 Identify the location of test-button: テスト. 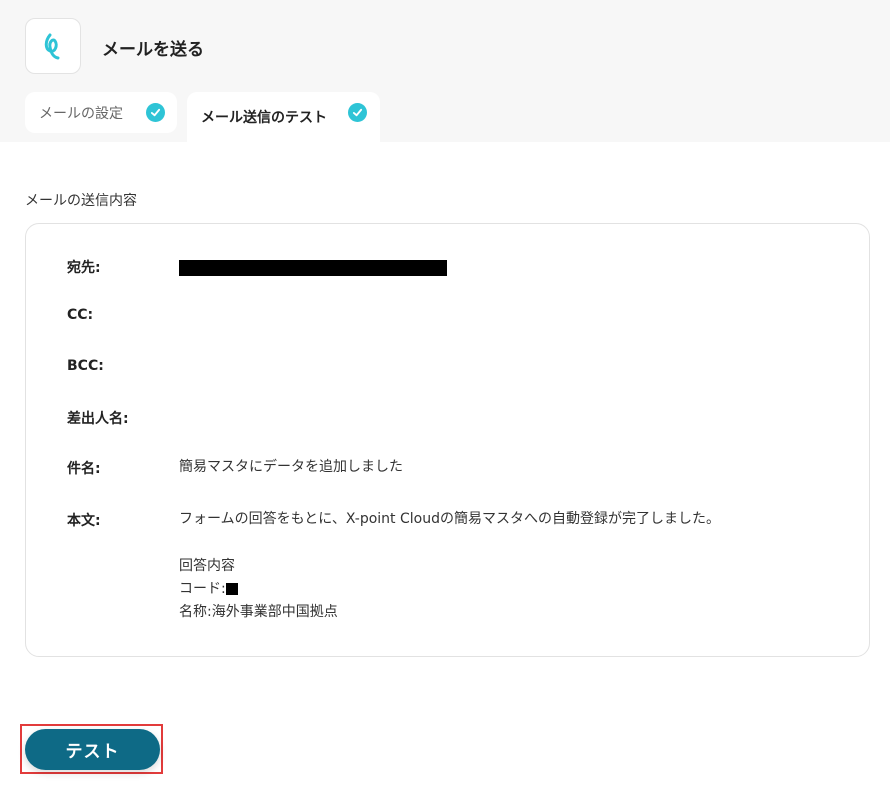
(92, 749).